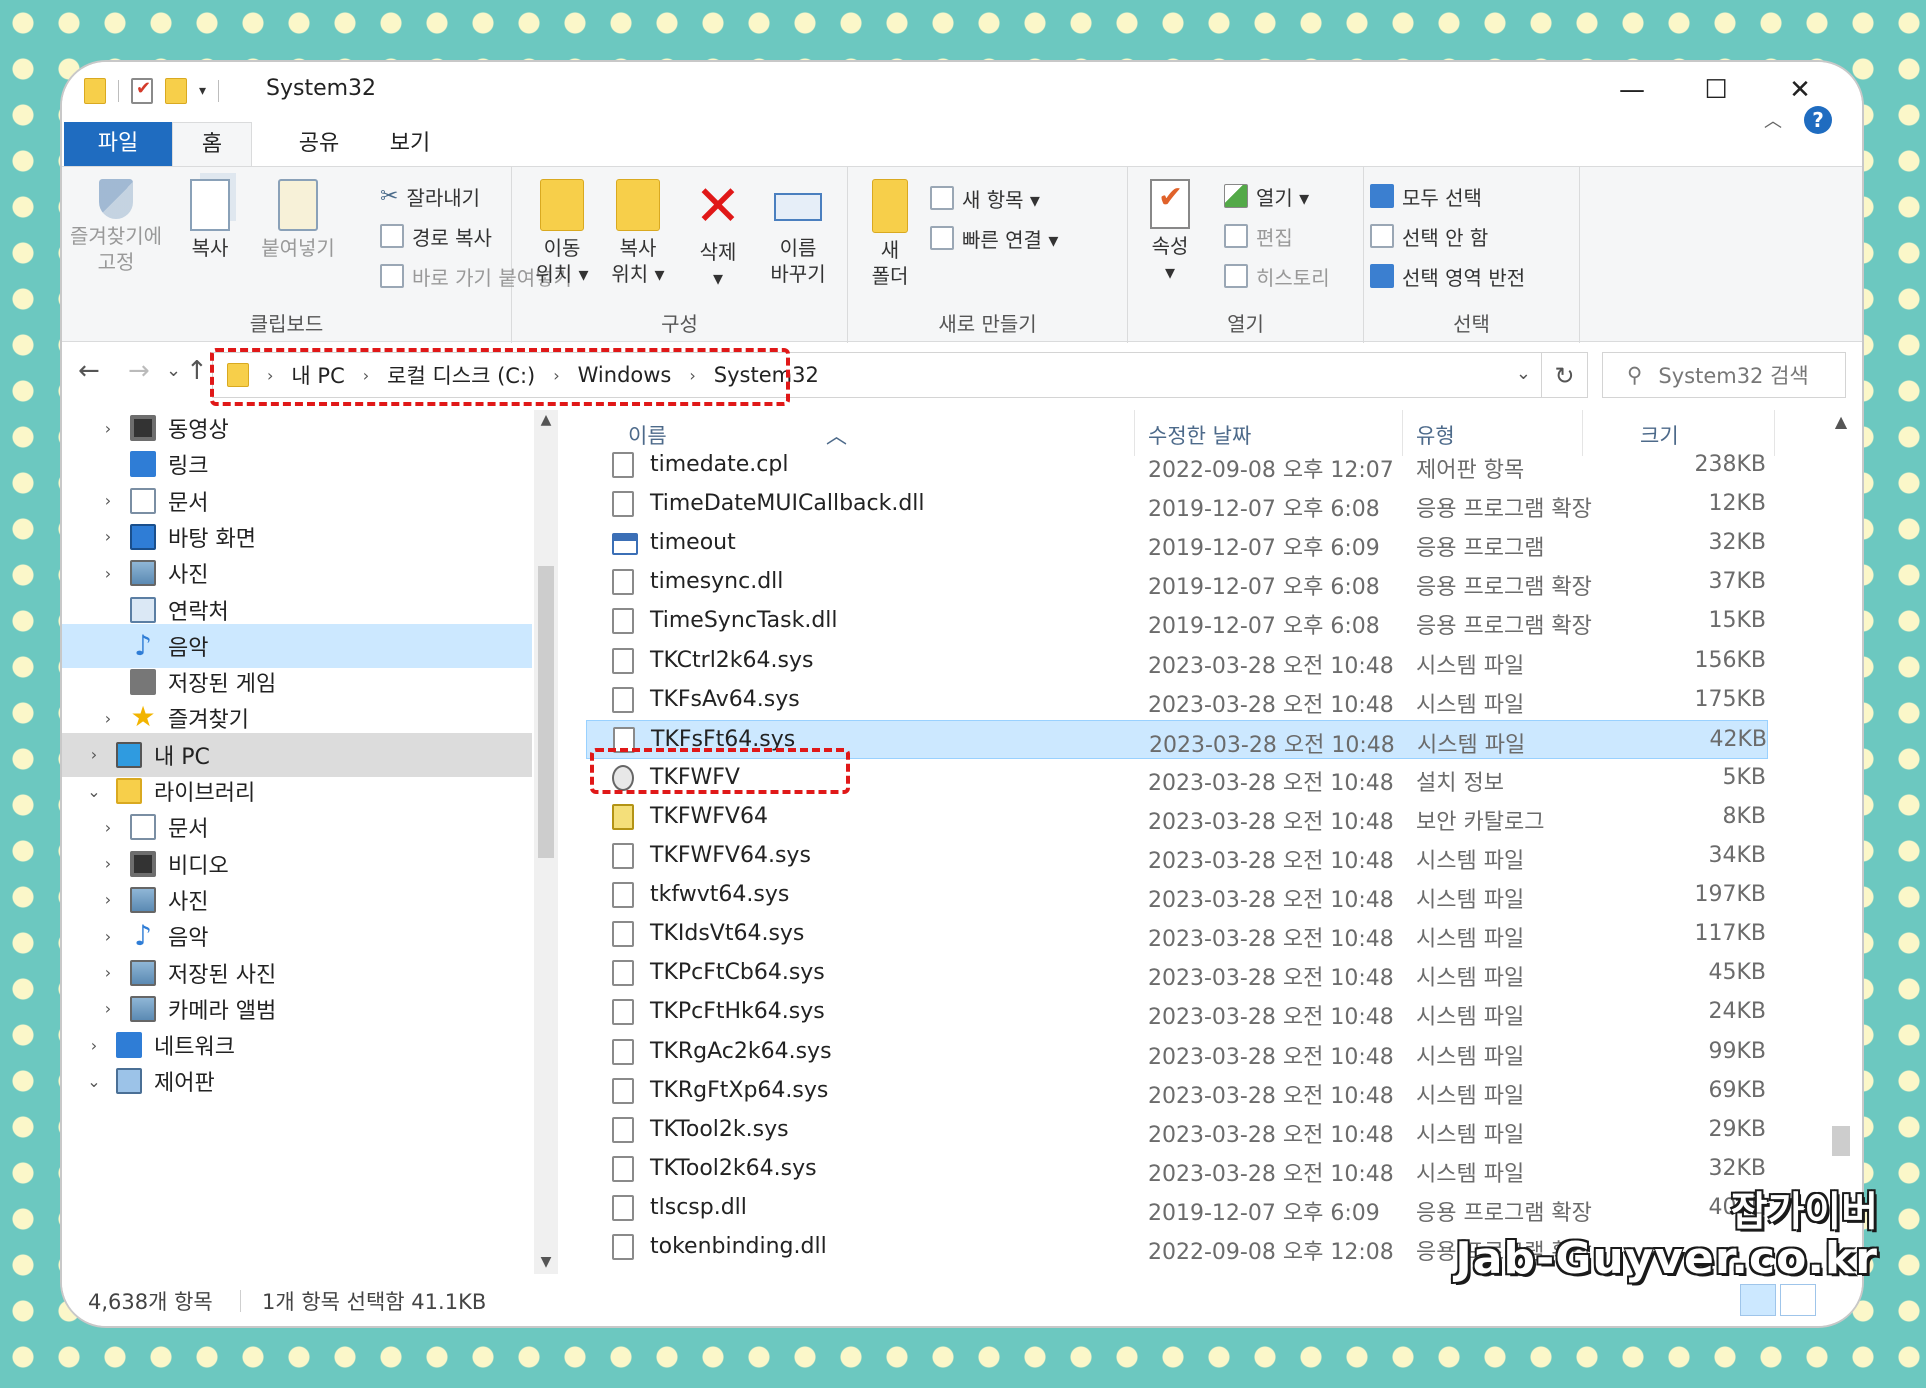 The image size is (1926, 1388). Describe the element at coordinates (1472, 255) in the screenshot. I see `select-group: 모두 선택 선택 안 함 선택 영역 반전 선택` at that location.